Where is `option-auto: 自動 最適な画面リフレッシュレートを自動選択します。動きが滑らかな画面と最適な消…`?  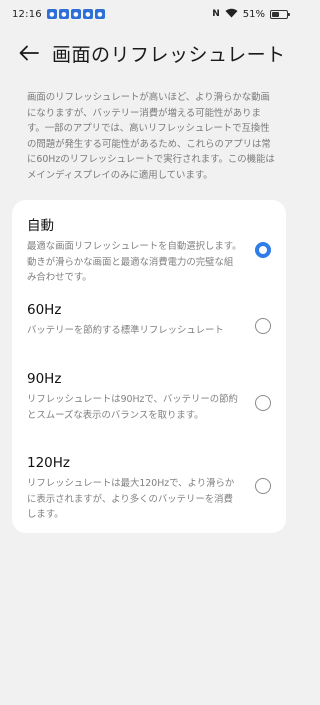 option-auto: 自動 最適な画面リフレッシュレートを自動選択します。動きが滑らかな画面と最適な消… is located at coordinates (149, 252).